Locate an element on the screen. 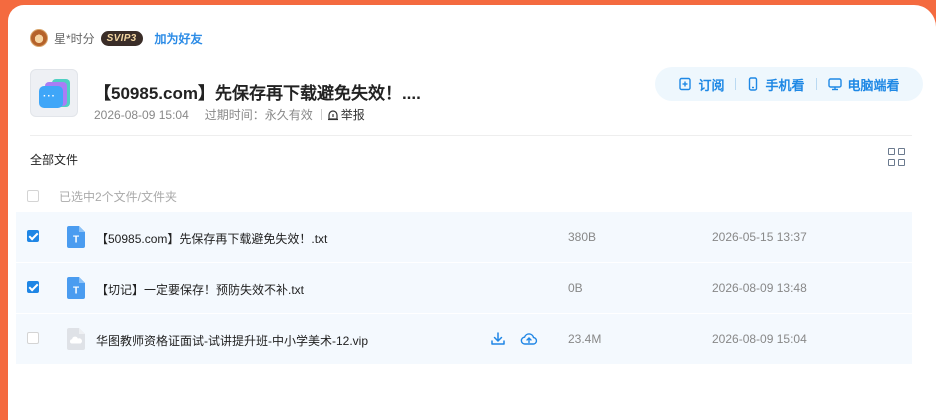  select-all-checkbox is located at coordinates (33, 196).